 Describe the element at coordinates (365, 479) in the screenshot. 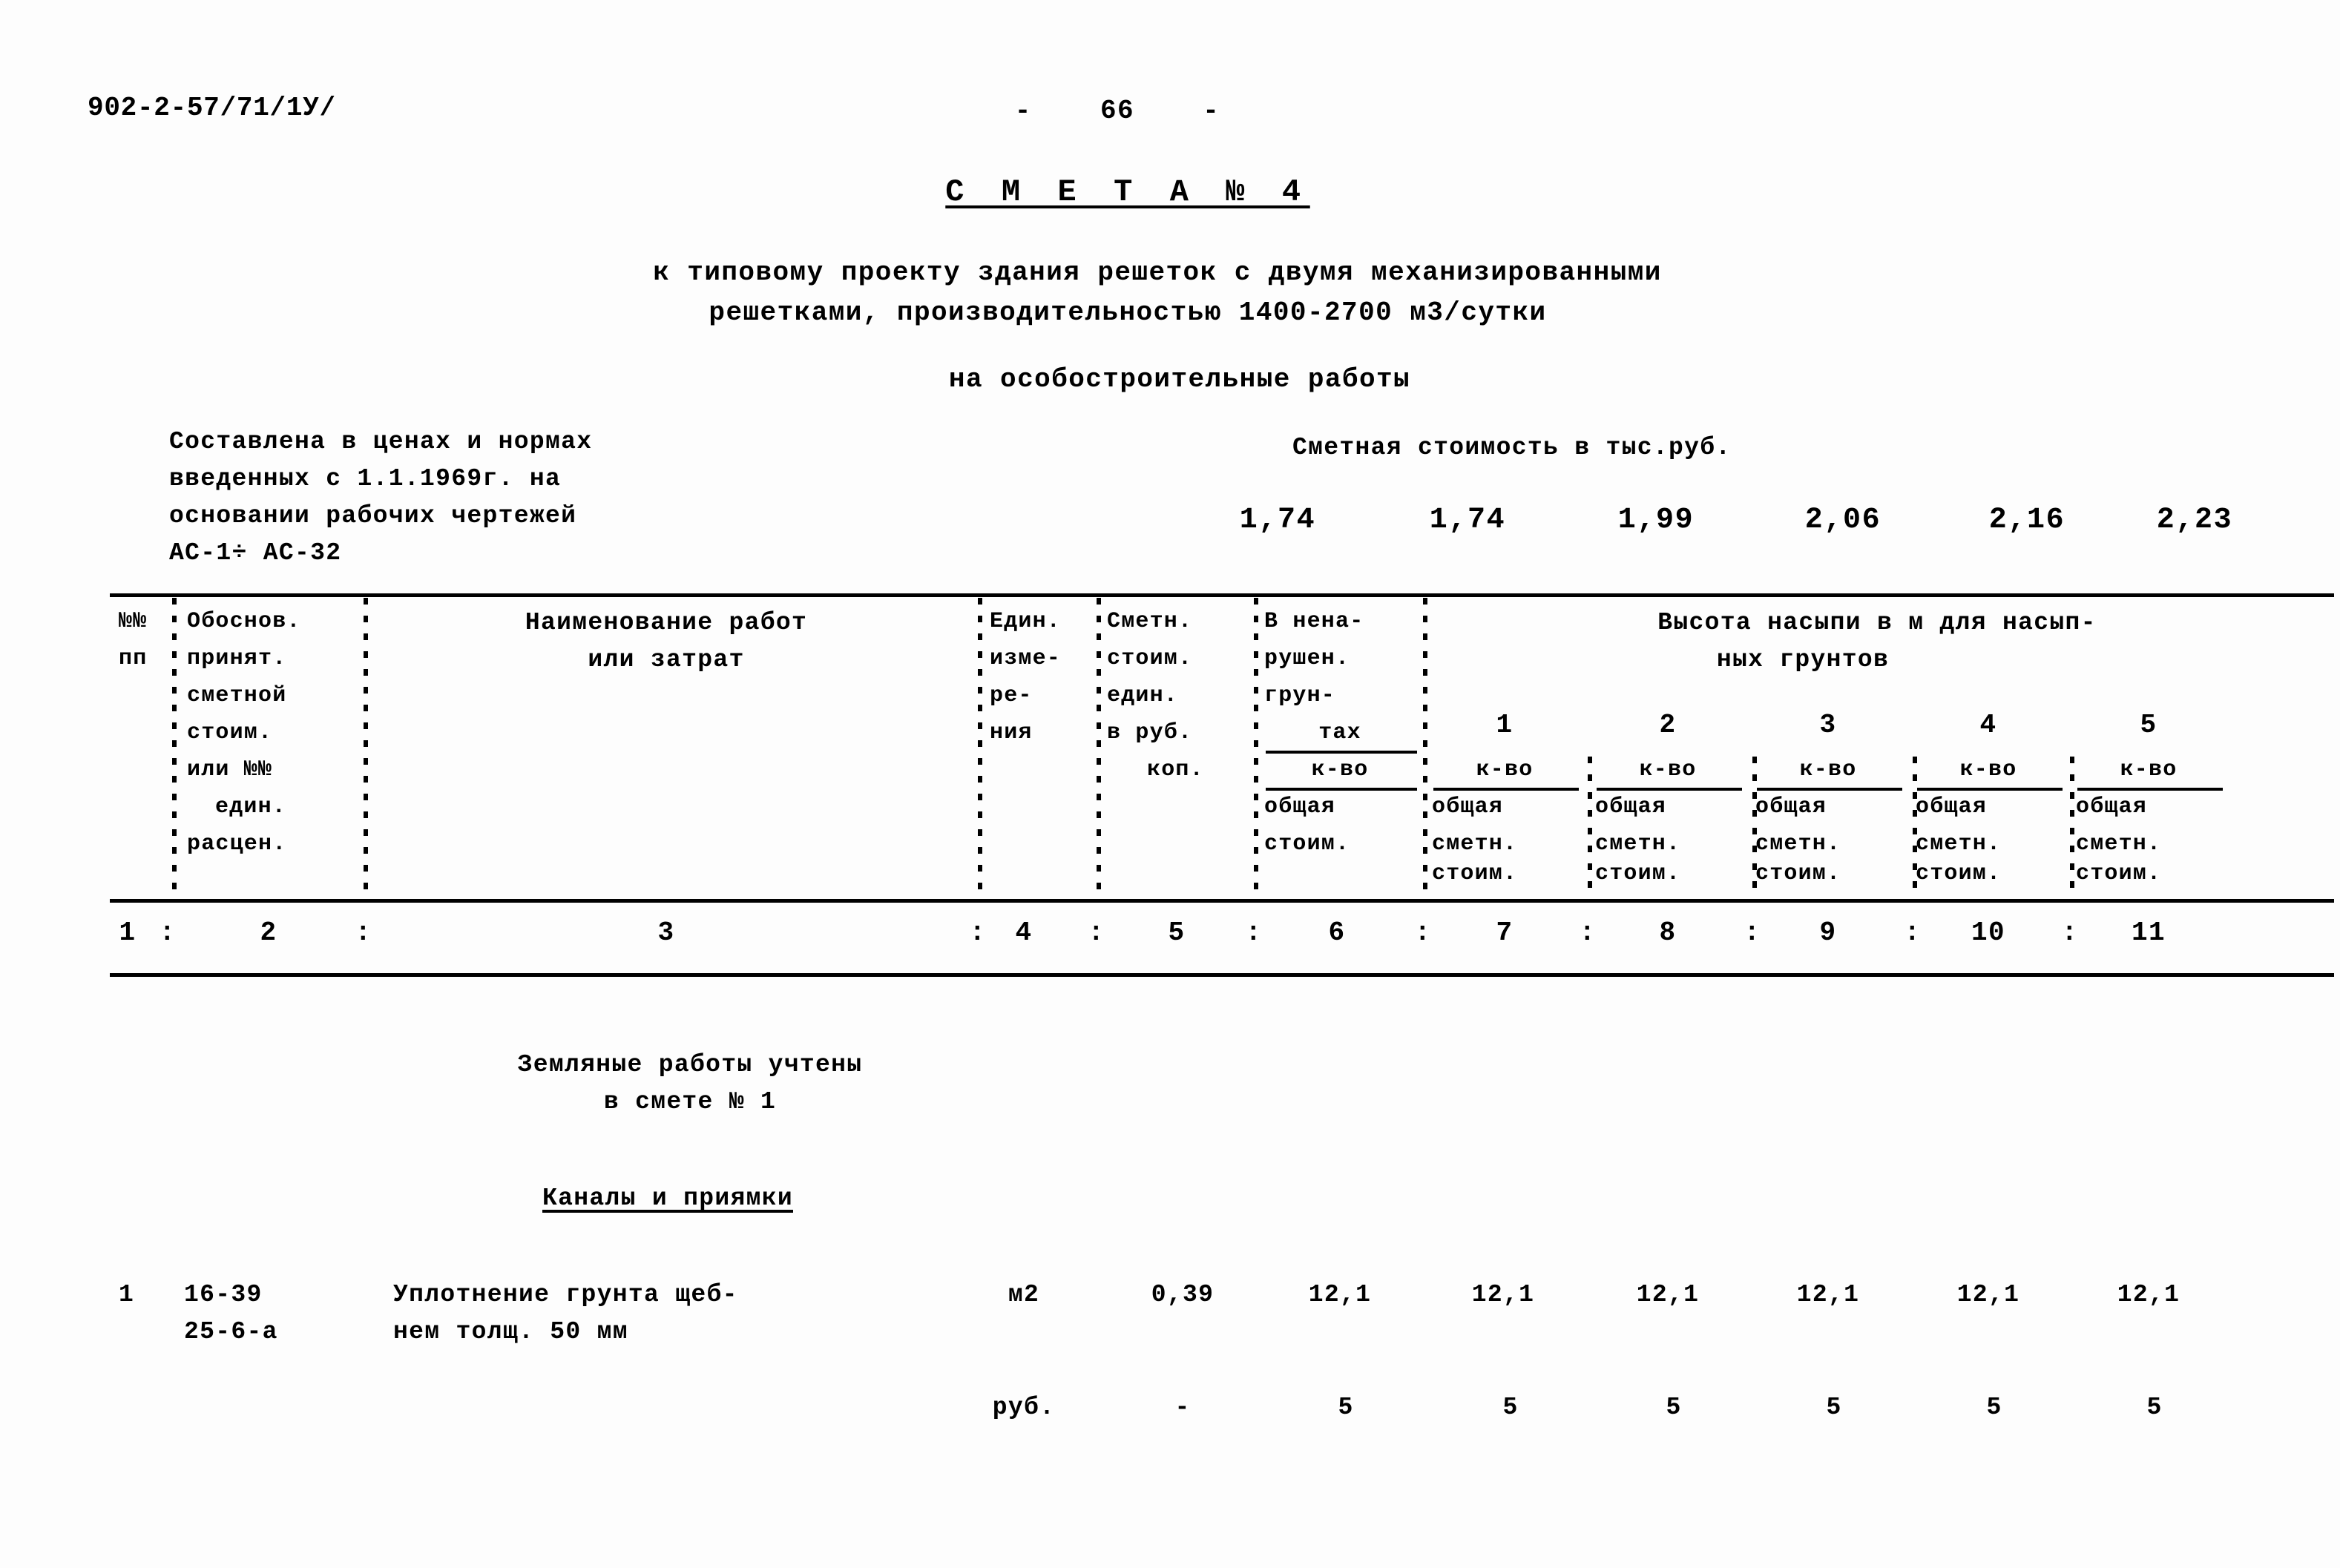

I see `basis-line-2: введенных с 1.1.1969г. на` at that location.